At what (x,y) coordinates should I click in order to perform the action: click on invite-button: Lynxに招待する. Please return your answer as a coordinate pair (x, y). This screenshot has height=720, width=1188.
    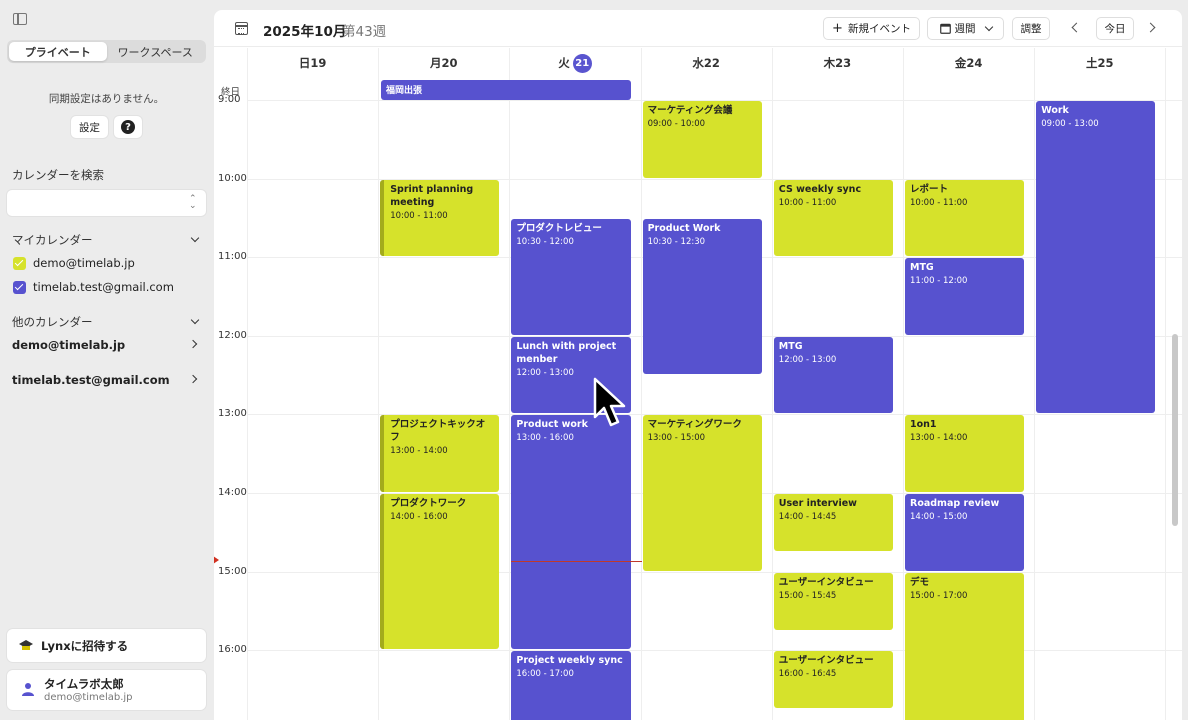
    Looking at the image, I should click on (106, 645).